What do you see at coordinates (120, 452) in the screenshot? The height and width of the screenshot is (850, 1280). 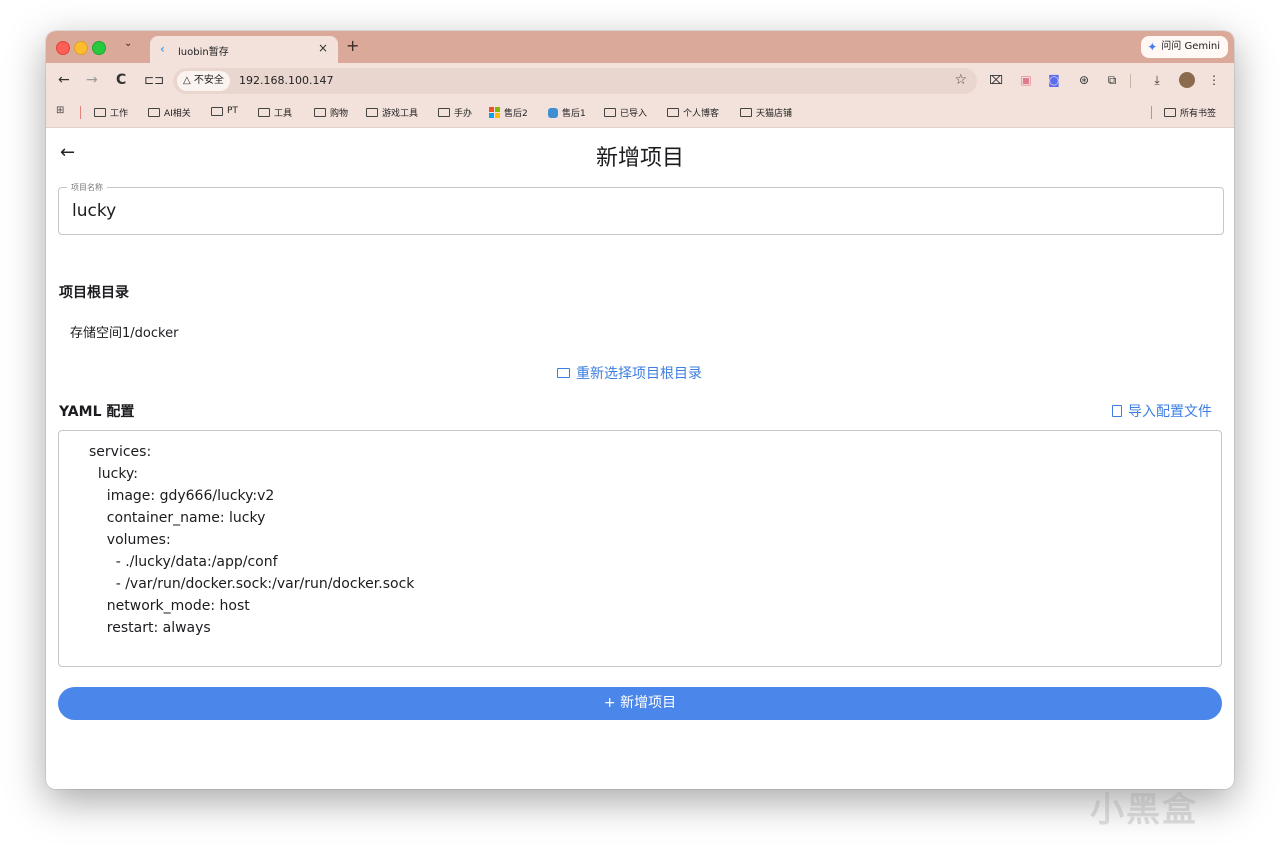 I see `yaml-line: services:` at bounding box center [120, 452].